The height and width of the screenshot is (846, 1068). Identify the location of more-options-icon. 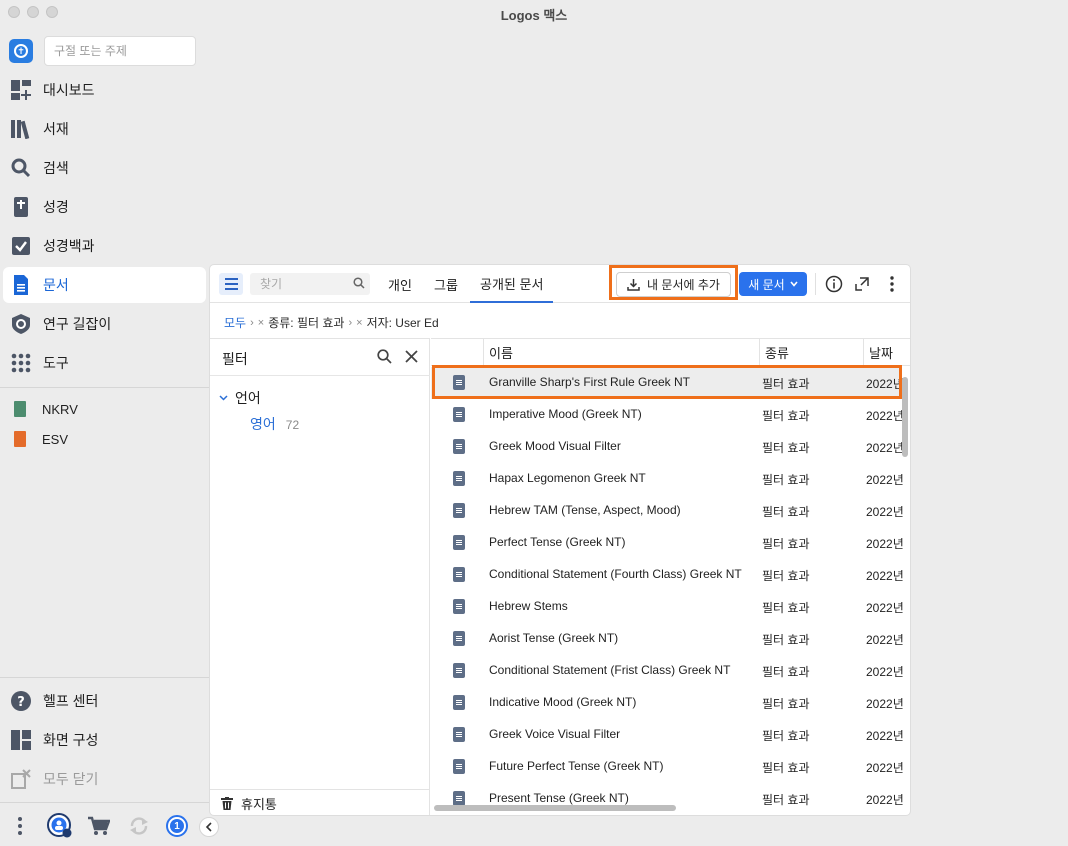
(20, 827).